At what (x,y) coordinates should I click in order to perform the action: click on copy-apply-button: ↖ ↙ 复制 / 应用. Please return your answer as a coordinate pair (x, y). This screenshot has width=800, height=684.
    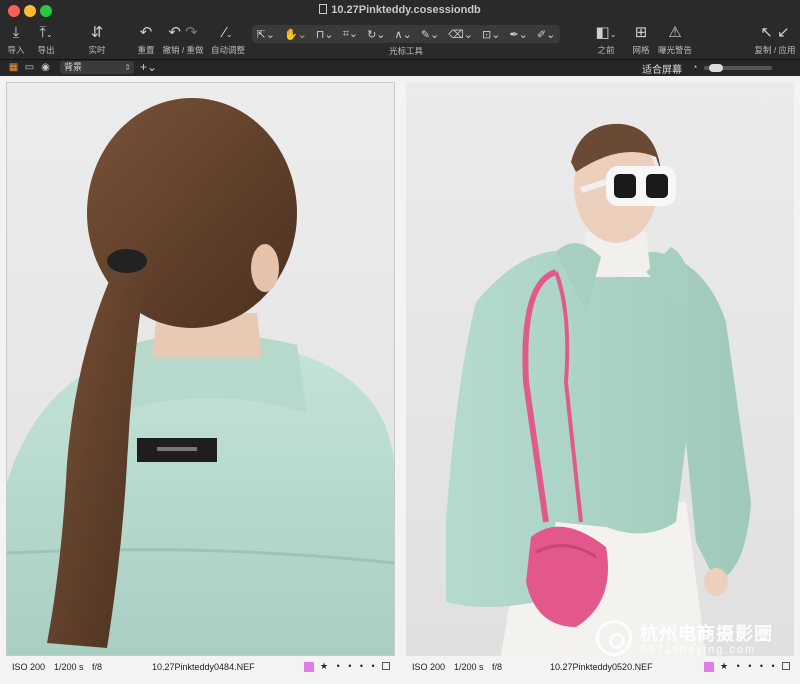
    Looking at the image, I should click on (775, 41).